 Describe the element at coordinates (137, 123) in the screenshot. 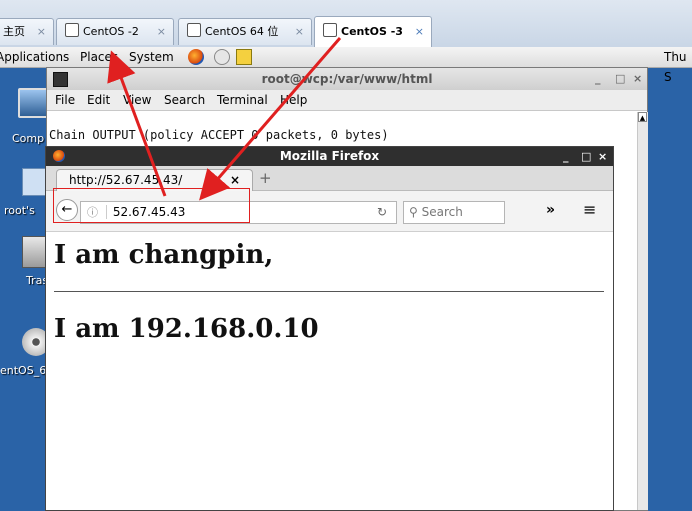

I see `annotation-arrow-places` at that location.